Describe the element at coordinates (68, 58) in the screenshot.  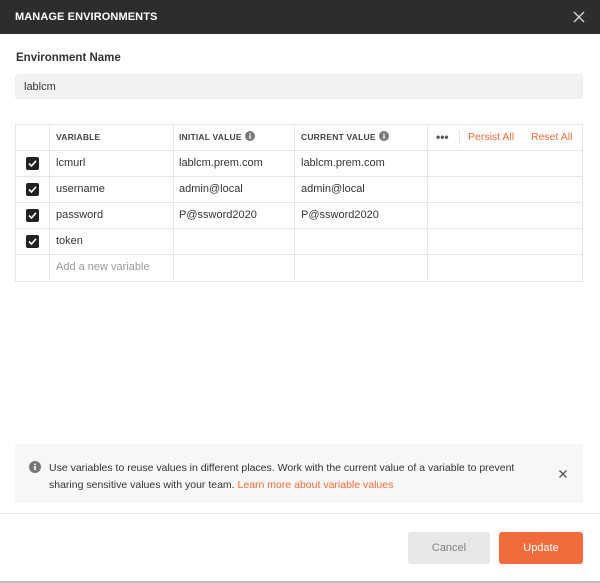
I see `environment-name-label: Environment Name` at that location.